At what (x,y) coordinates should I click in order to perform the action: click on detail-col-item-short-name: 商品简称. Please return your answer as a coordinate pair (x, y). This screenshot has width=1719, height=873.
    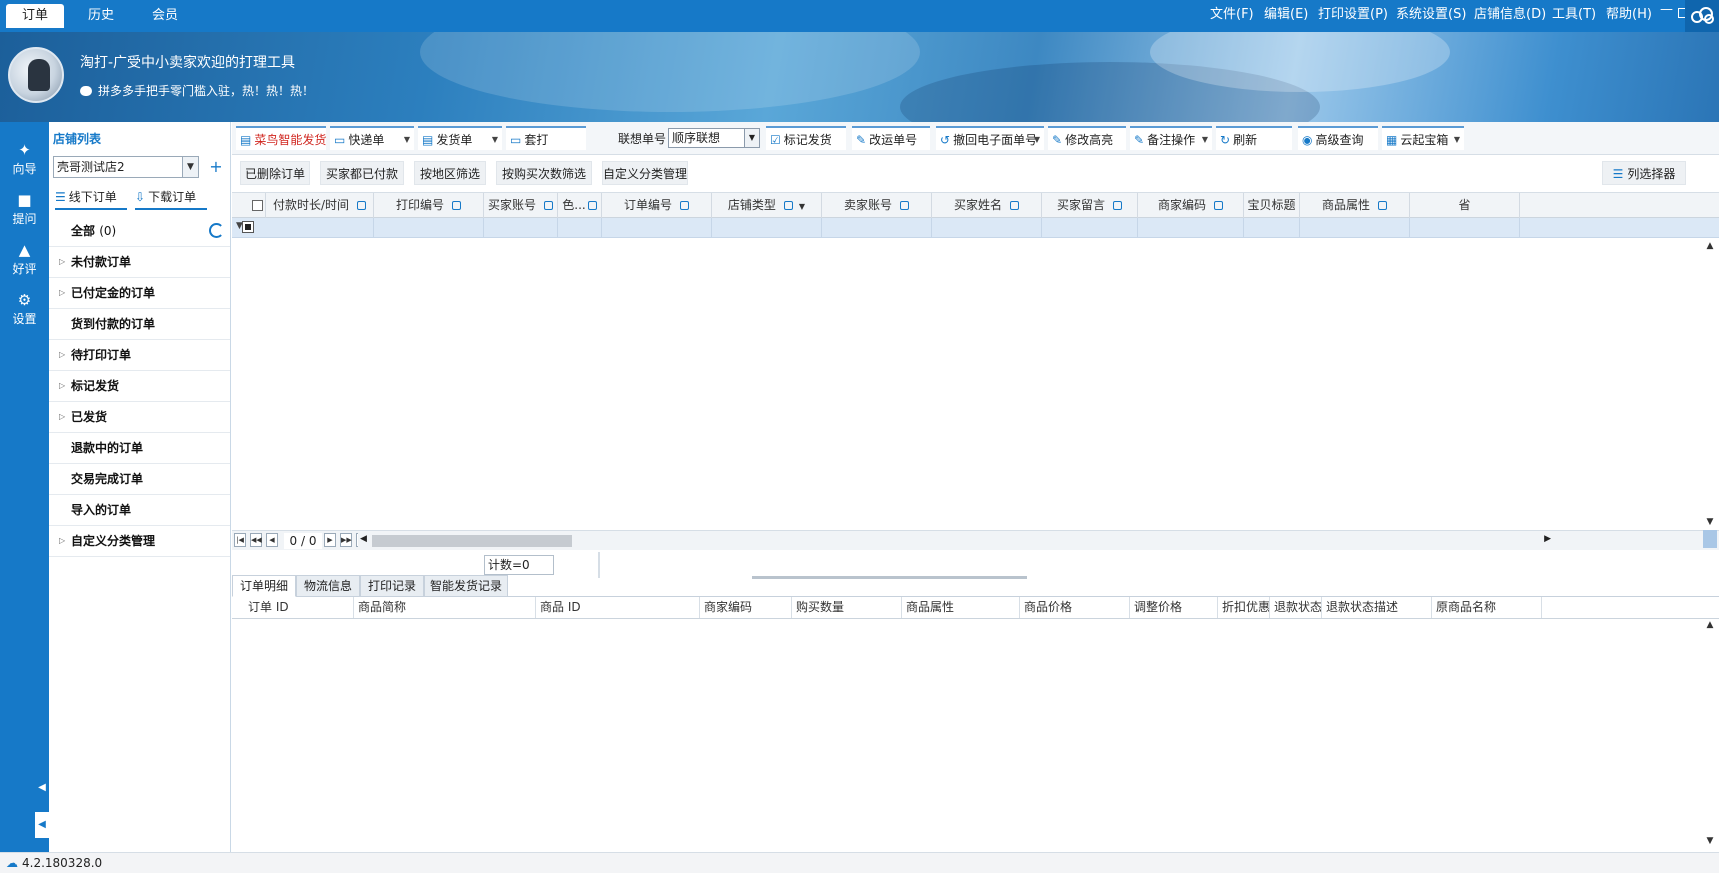
    Looking at the image, I should click on (445, 607).